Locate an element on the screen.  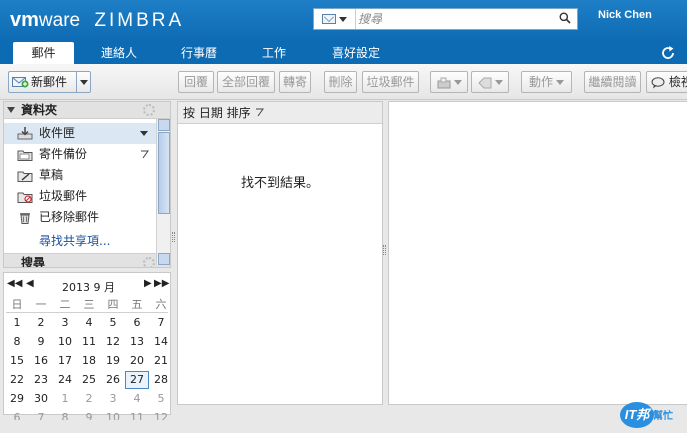
folder-item-junk: 垃圾郵件 is located at coordinates (80, 196).